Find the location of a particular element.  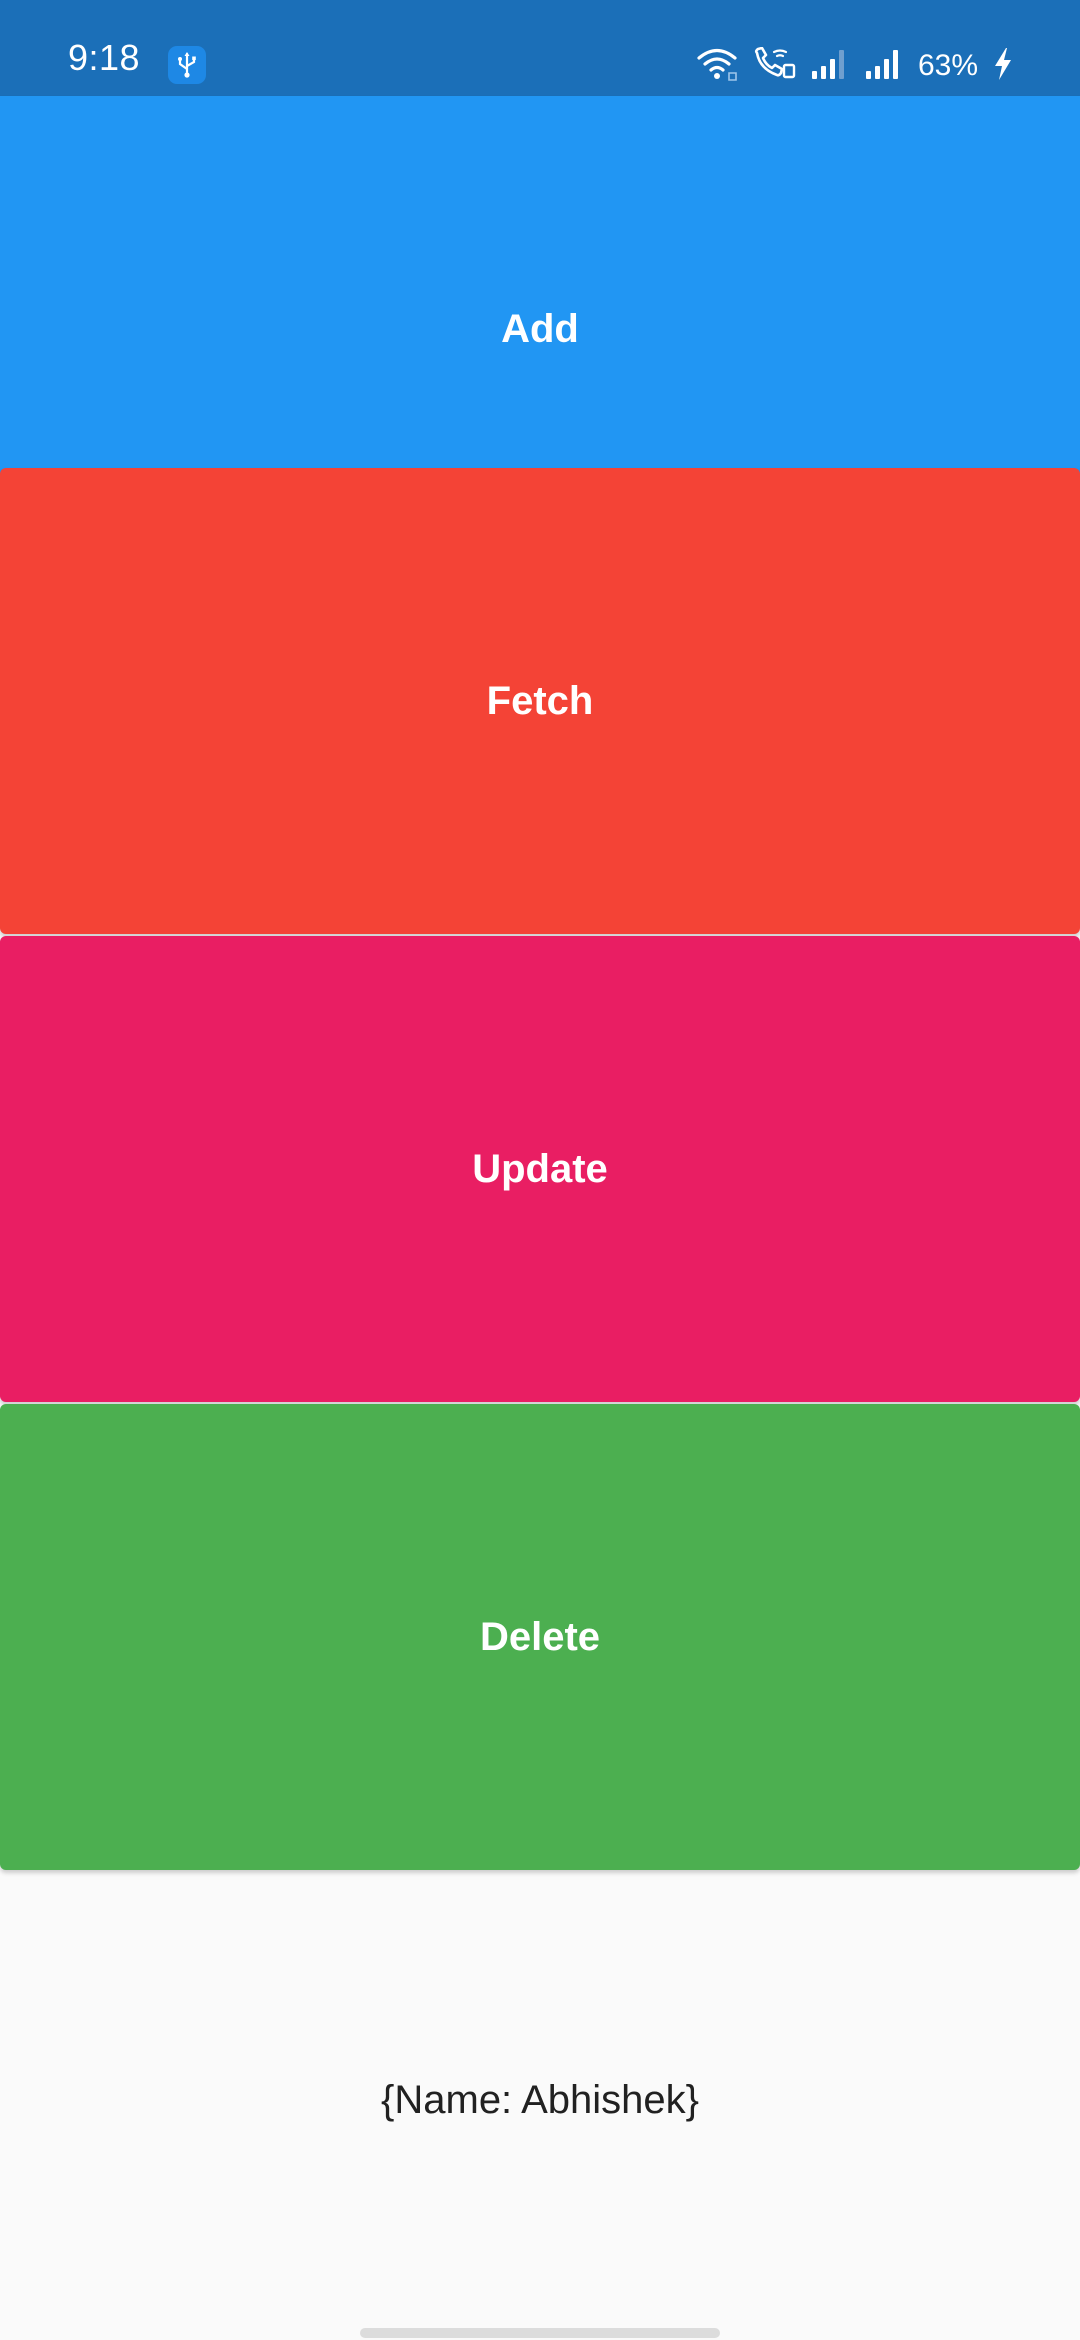

battery-percent: 63% is located at coordinates (947, 65).